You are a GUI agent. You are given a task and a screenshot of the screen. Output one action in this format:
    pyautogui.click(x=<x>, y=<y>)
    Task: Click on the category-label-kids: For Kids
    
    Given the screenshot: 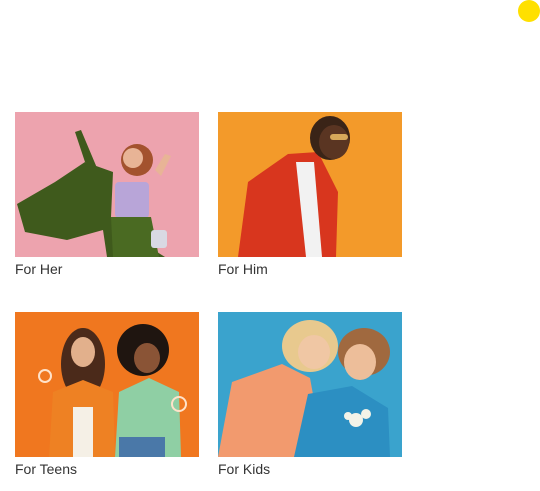 What is the action you would take?
    pyautogui.click(x=310, y=469)
    